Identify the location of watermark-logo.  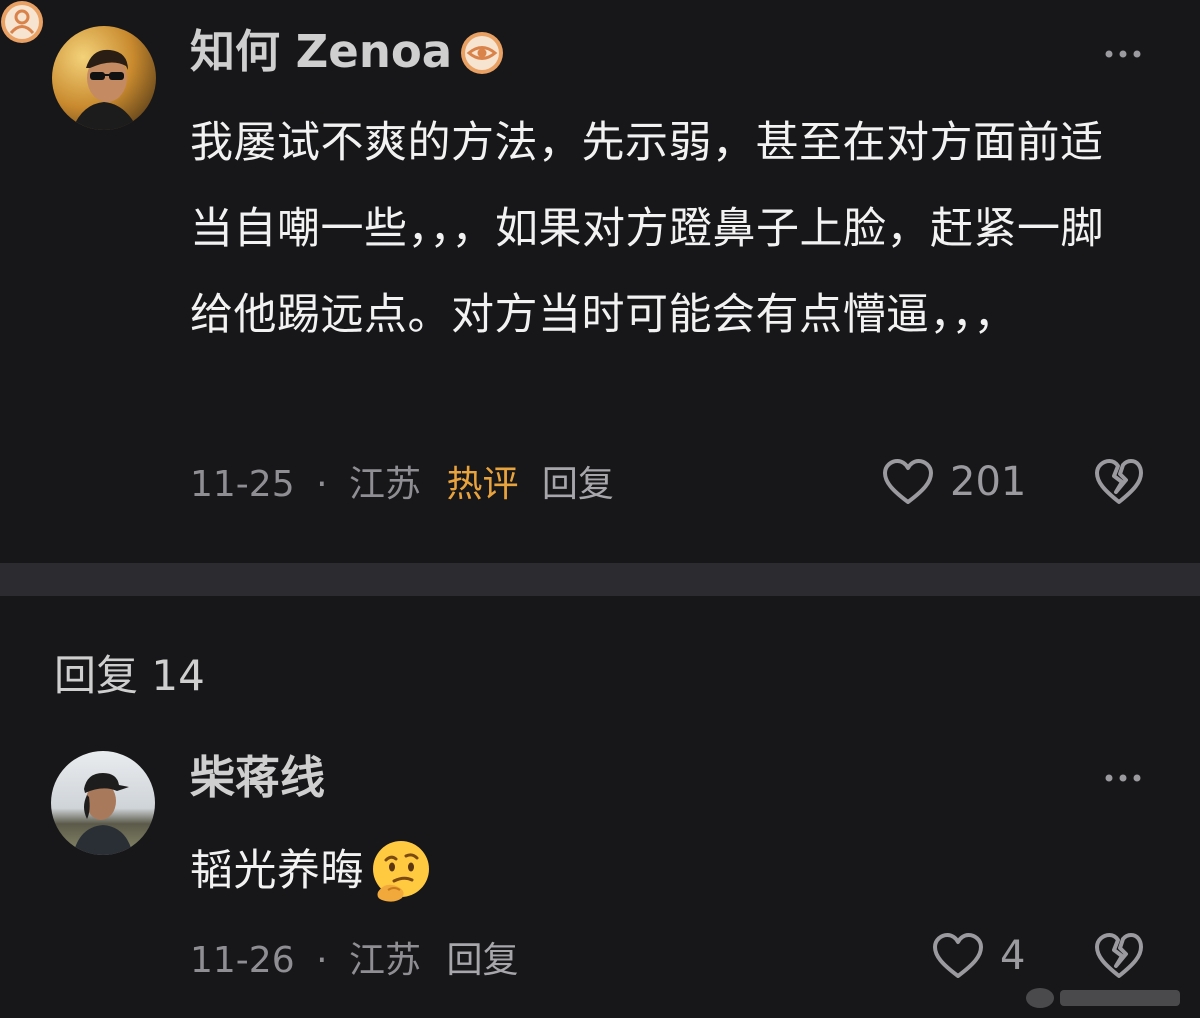
(1103, 998).